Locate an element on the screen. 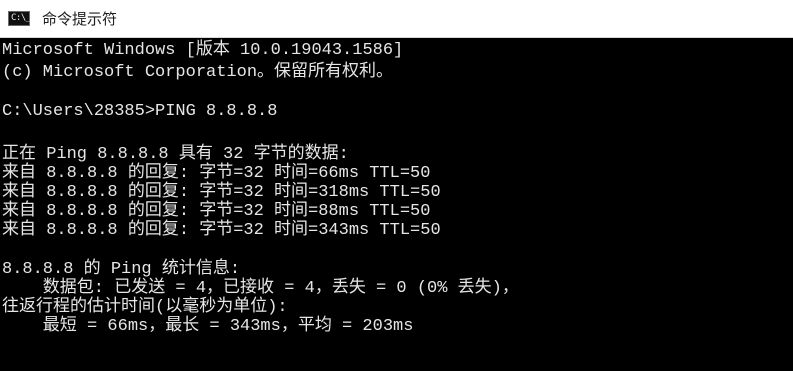  console-line-version: Microsoft Windows [版本 10.0.19043.1586] is located at coordinates (203, 50).